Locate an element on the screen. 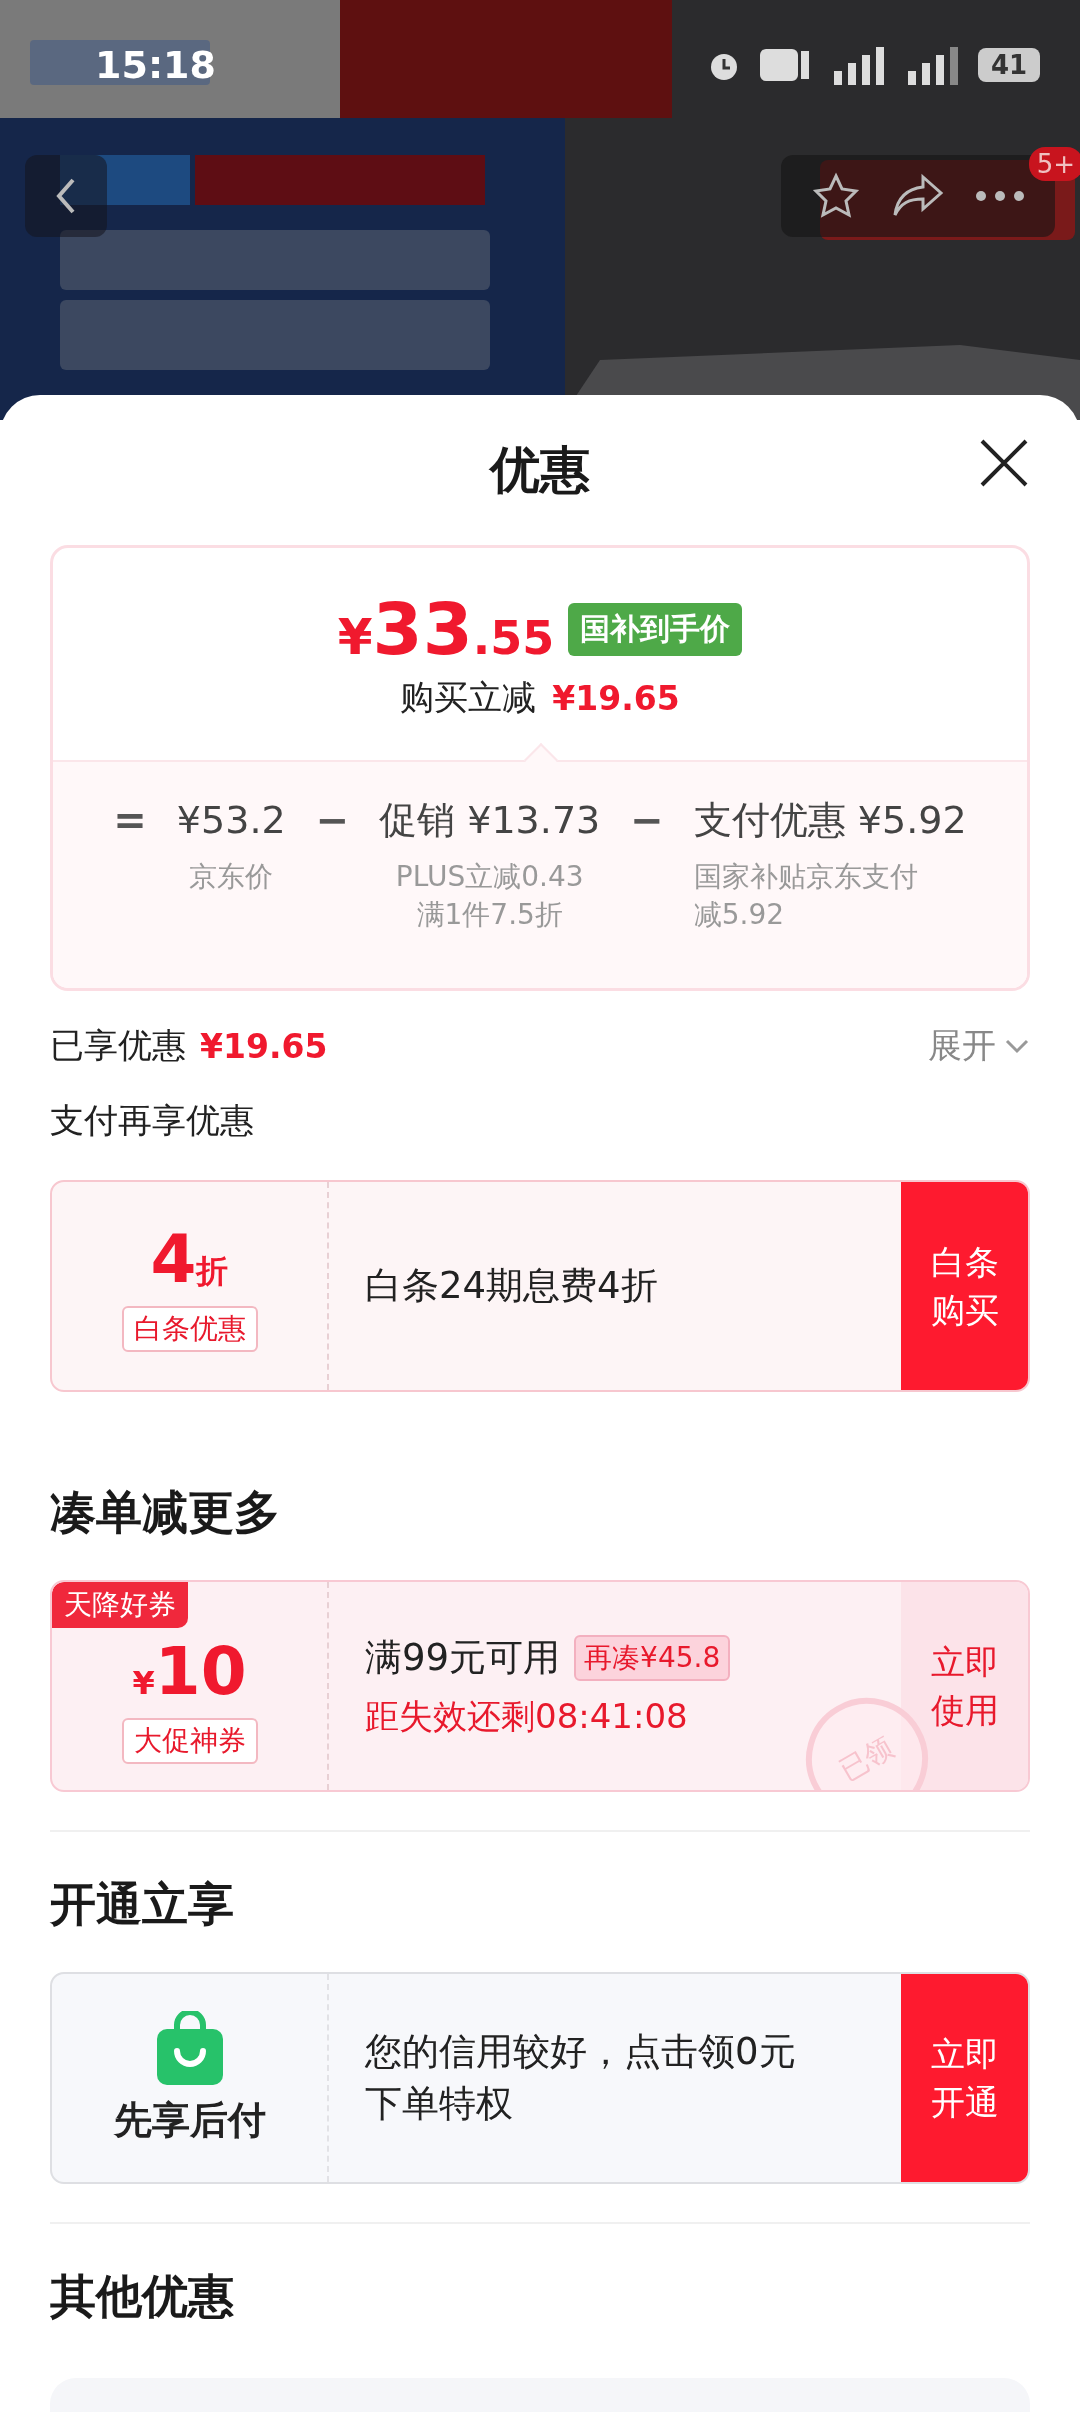 This screenshot has width=1080, height=2412. activate-button: 立即开通 is located at coordinates (964, 2078).